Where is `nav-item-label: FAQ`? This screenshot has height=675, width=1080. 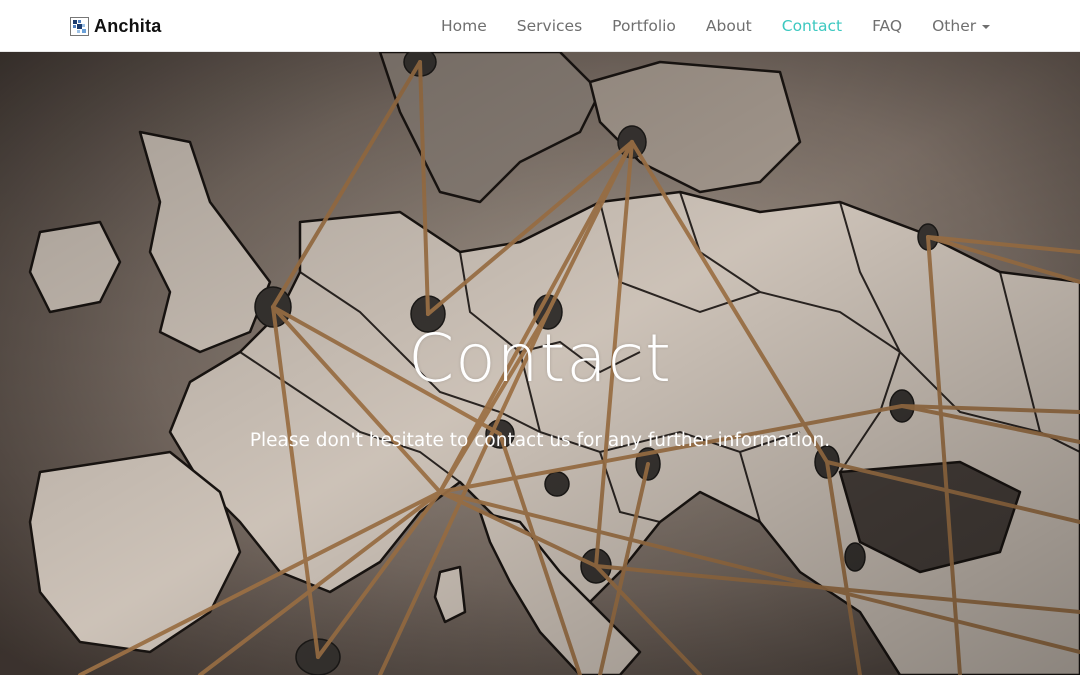
nav-item-label: FAQ is located at coordinates (887, 26).